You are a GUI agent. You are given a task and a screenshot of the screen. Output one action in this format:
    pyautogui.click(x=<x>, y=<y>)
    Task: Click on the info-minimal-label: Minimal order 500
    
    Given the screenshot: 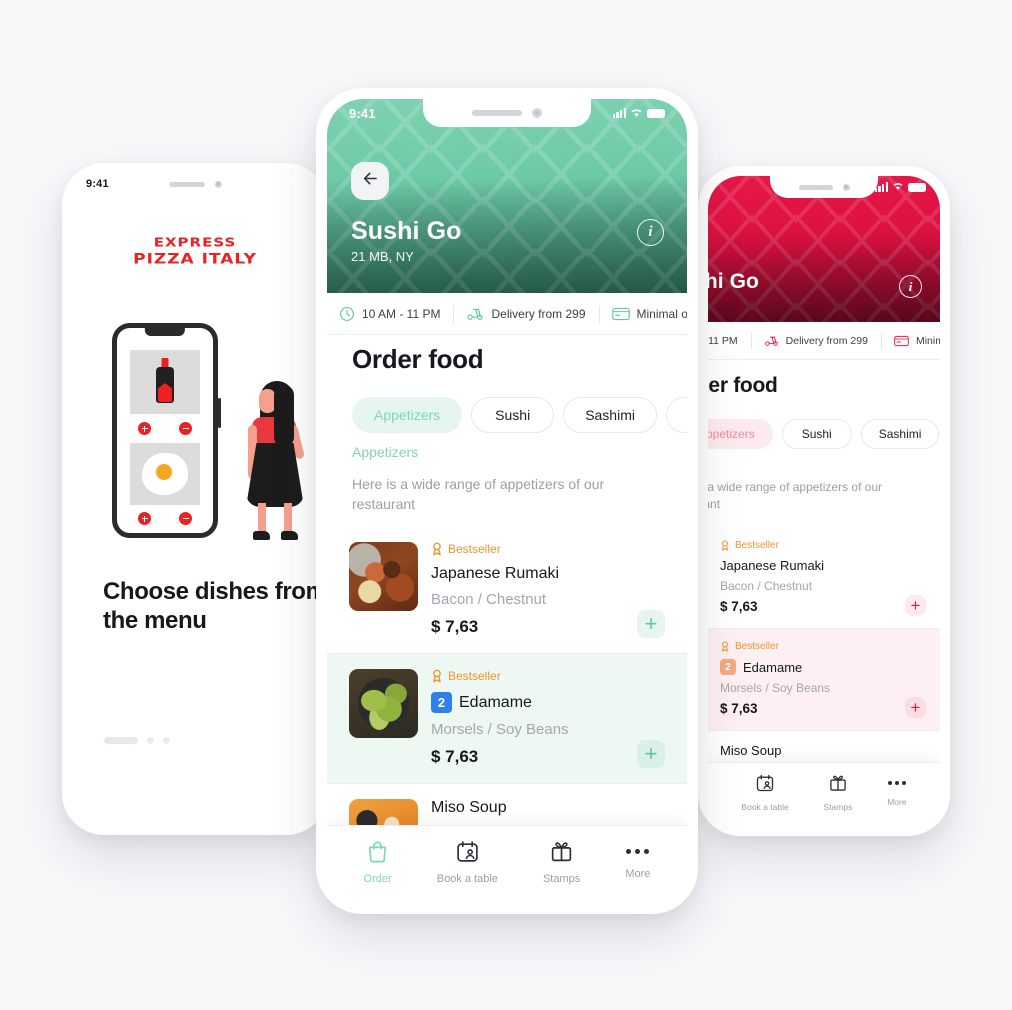 What is the action you would take?
    pyautogui.click(x=927, y=340)
    